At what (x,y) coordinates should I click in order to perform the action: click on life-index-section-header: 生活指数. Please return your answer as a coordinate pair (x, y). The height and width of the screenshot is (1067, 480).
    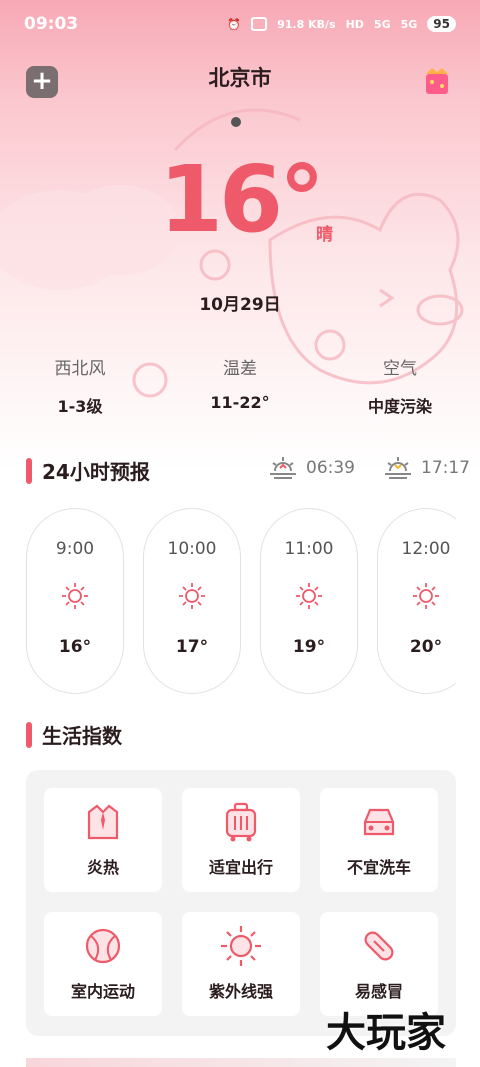
    Looking at the image, I should click on (74, 734).